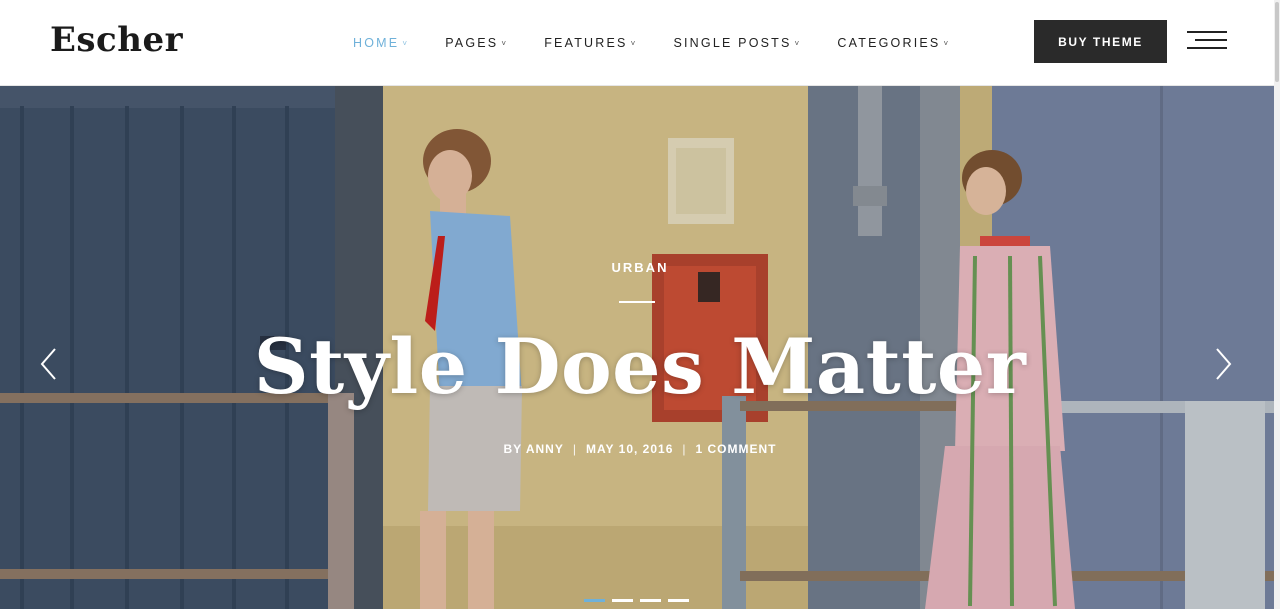 The image size is (1280, 609). What do you see at coordinates (376, 43) in the screenshot?
I see `nav-item-label: HOME` at bounding box center [376, 43].